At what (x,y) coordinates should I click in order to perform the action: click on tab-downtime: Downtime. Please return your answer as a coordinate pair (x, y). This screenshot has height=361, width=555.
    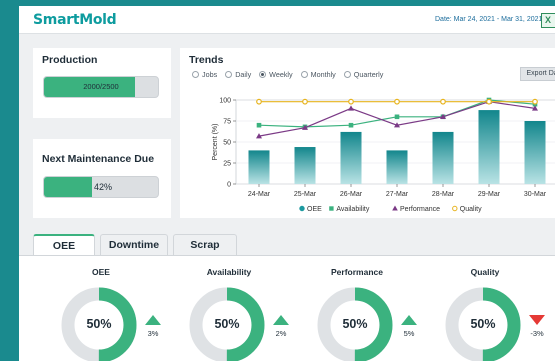
    Looking at the image, I should click on (134, 245).